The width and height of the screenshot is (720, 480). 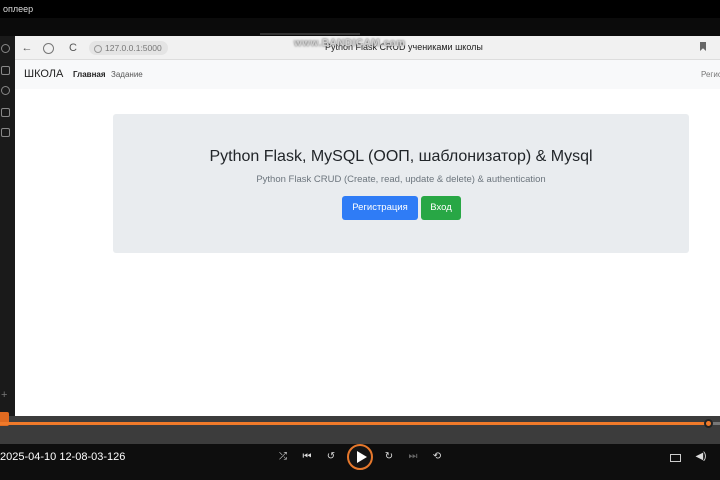 I want to click on url-field: 127.0.0.1:5000, so click(x=128, y=48).